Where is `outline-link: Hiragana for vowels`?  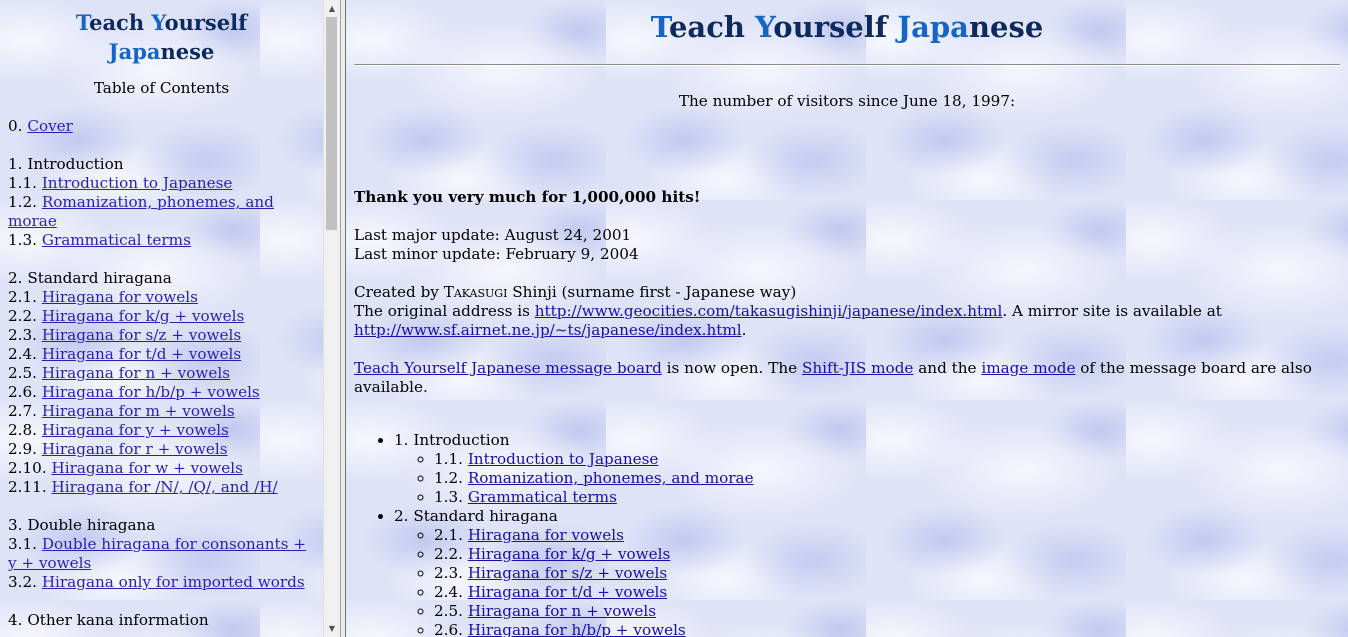 outline-link: Hiragana for vowels is located at coordinates (546, 535).